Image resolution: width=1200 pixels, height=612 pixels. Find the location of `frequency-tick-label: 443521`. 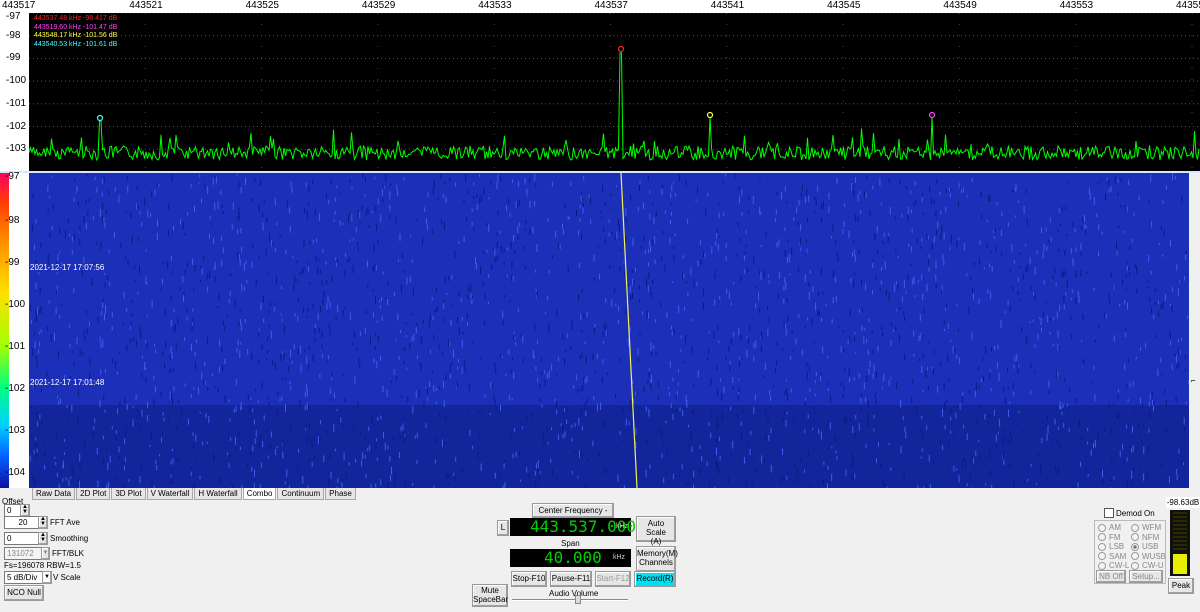

frequency-tick-label: 443521 is located at coordinates (146, 5).